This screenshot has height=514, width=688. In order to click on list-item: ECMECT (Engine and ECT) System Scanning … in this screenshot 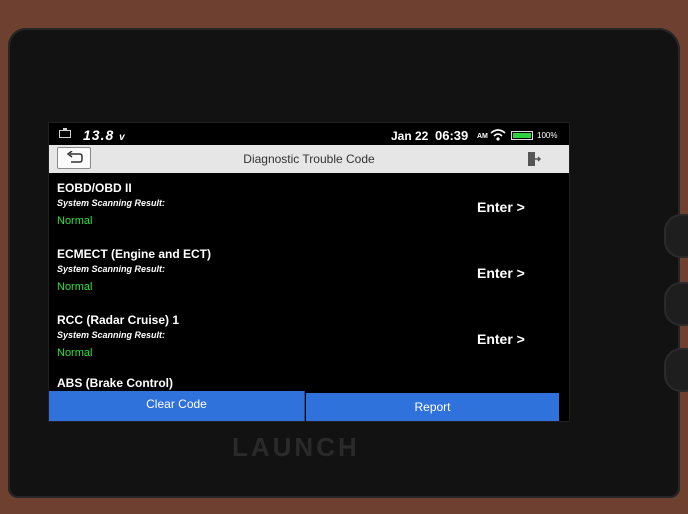, I will do `click(309, 273)`.